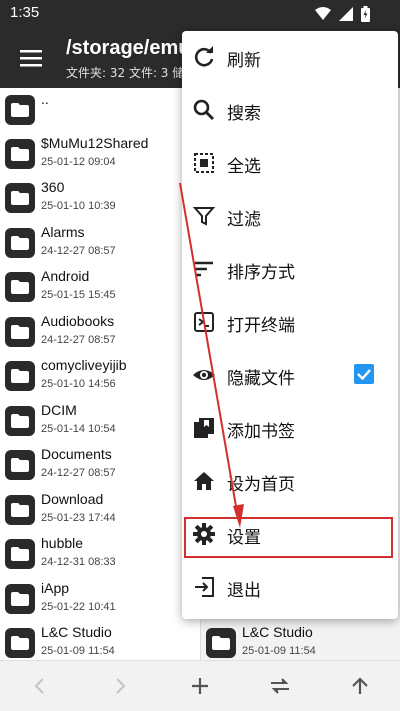  Describe the element at coordinates (59, 410) in the screenshot. I see `file-name: DCIM` at that location.